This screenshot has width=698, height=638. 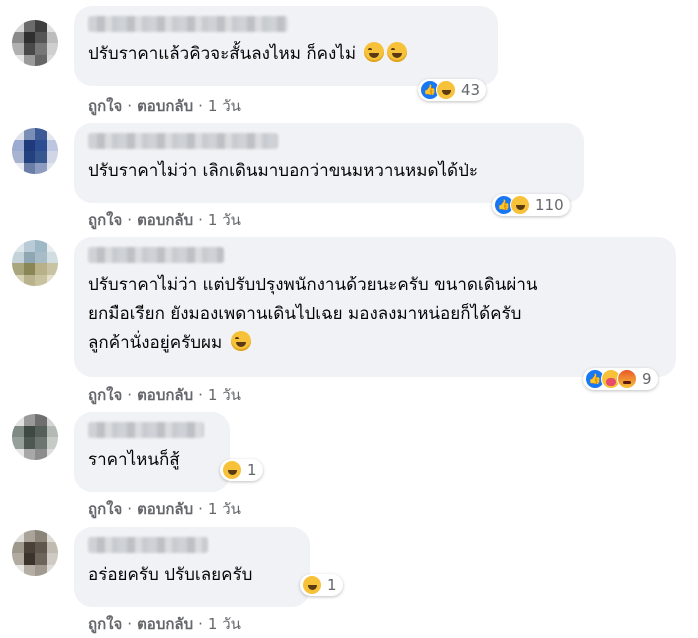 What do you see at coordinates (647, 379) in the screenshot?
I see `reaction-count: 9` at bounding box center [647, 379].